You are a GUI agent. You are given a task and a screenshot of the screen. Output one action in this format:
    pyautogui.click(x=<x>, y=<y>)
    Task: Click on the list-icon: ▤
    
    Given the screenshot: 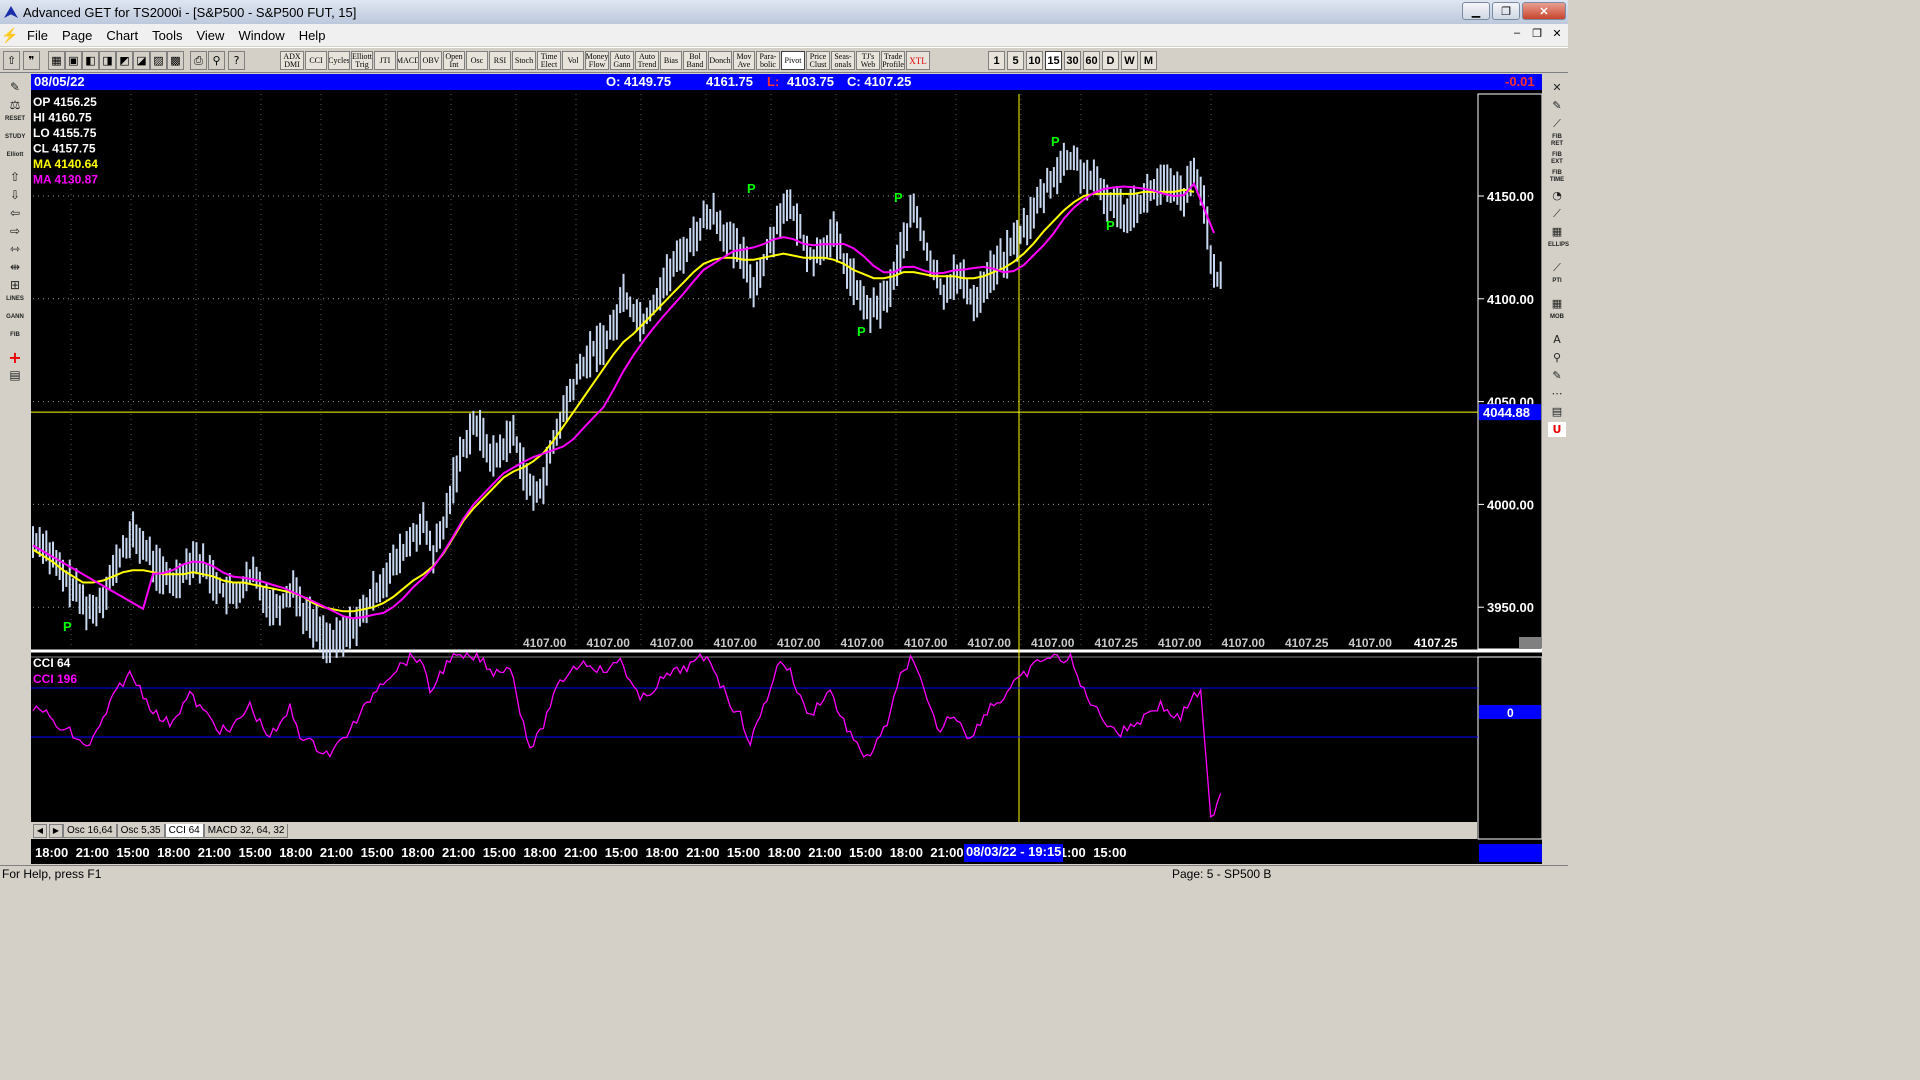 What is the action you would take?
    pyautogui.click(x=1557, y=411)
    